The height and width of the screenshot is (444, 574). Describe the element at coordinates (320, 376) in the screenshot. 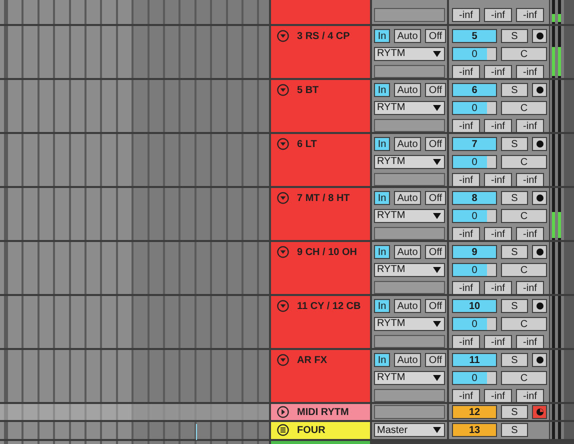

I see `track-header: AR FX` at that location.